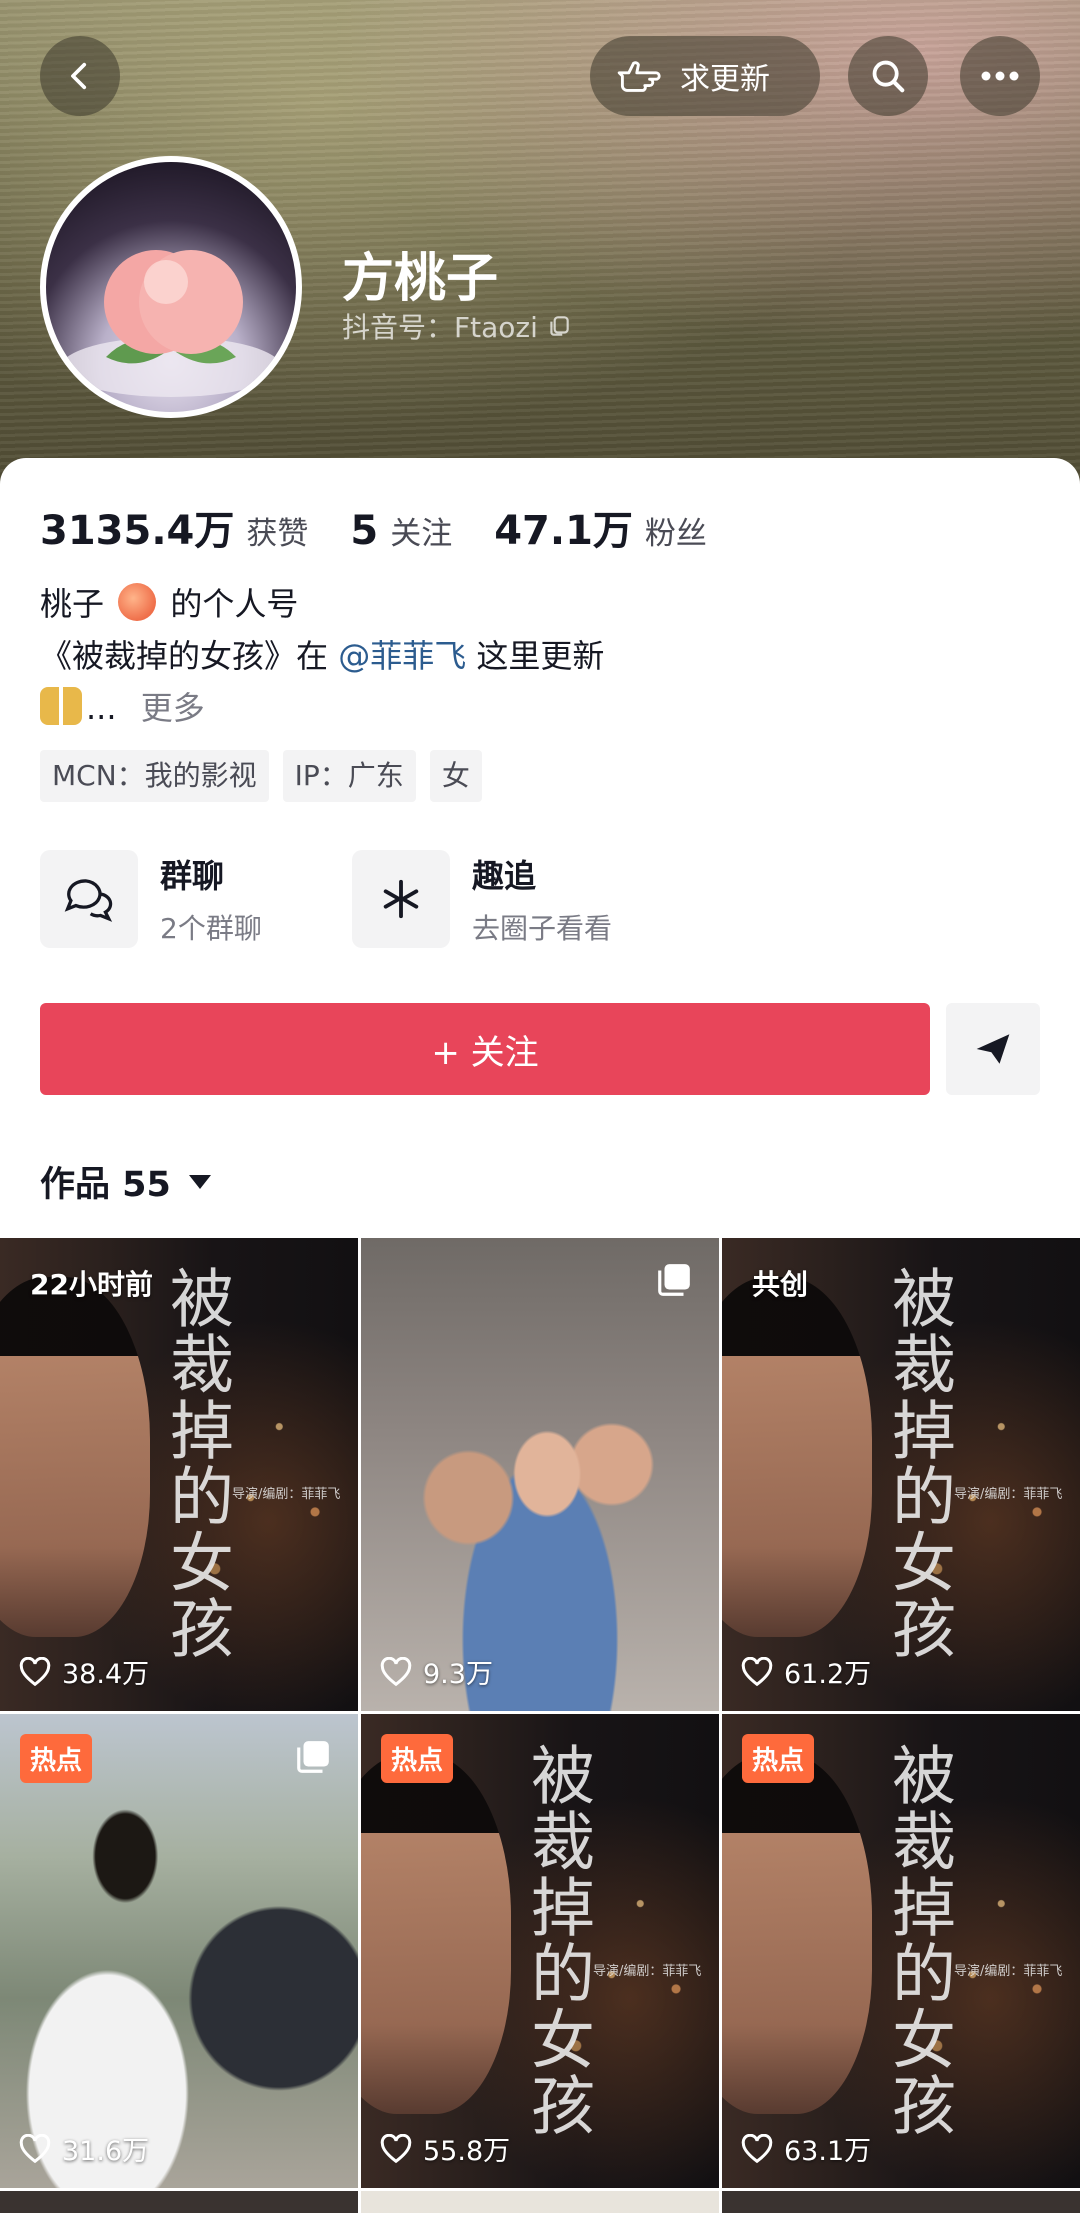 The height and width of the screenshot is (2213, 1080). I want to click on ip-tag: IP：广东, so click(349, 776).